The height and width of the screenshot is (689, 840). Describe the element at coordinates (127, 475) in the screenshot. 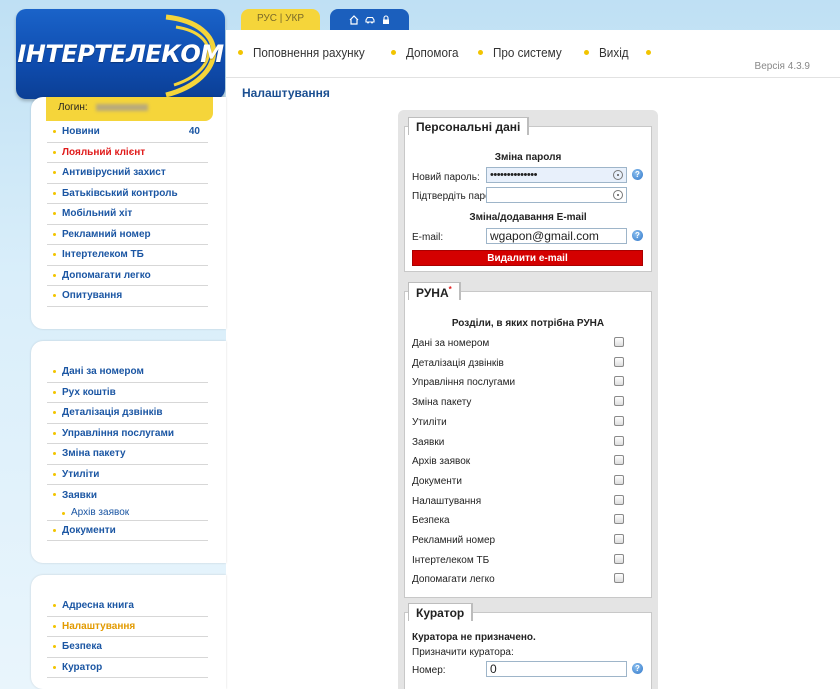

I see `sidebar-item-utilities: Утиліти` at that location.